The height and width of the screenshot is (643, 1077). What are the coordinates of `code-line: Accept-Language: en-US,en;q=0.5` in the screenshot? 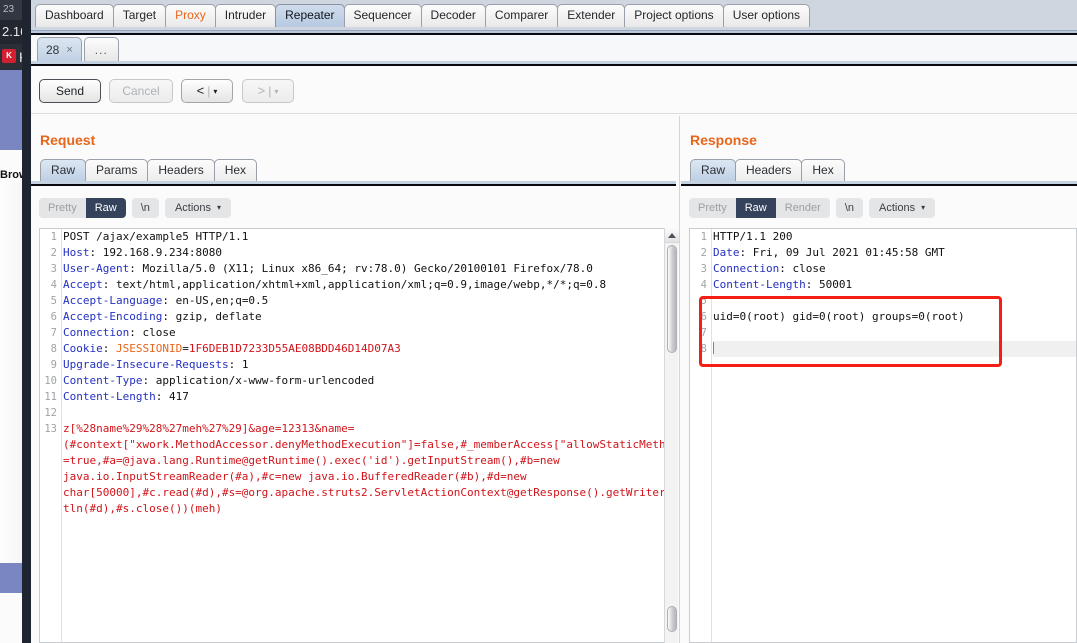 It's located at (369, 301).